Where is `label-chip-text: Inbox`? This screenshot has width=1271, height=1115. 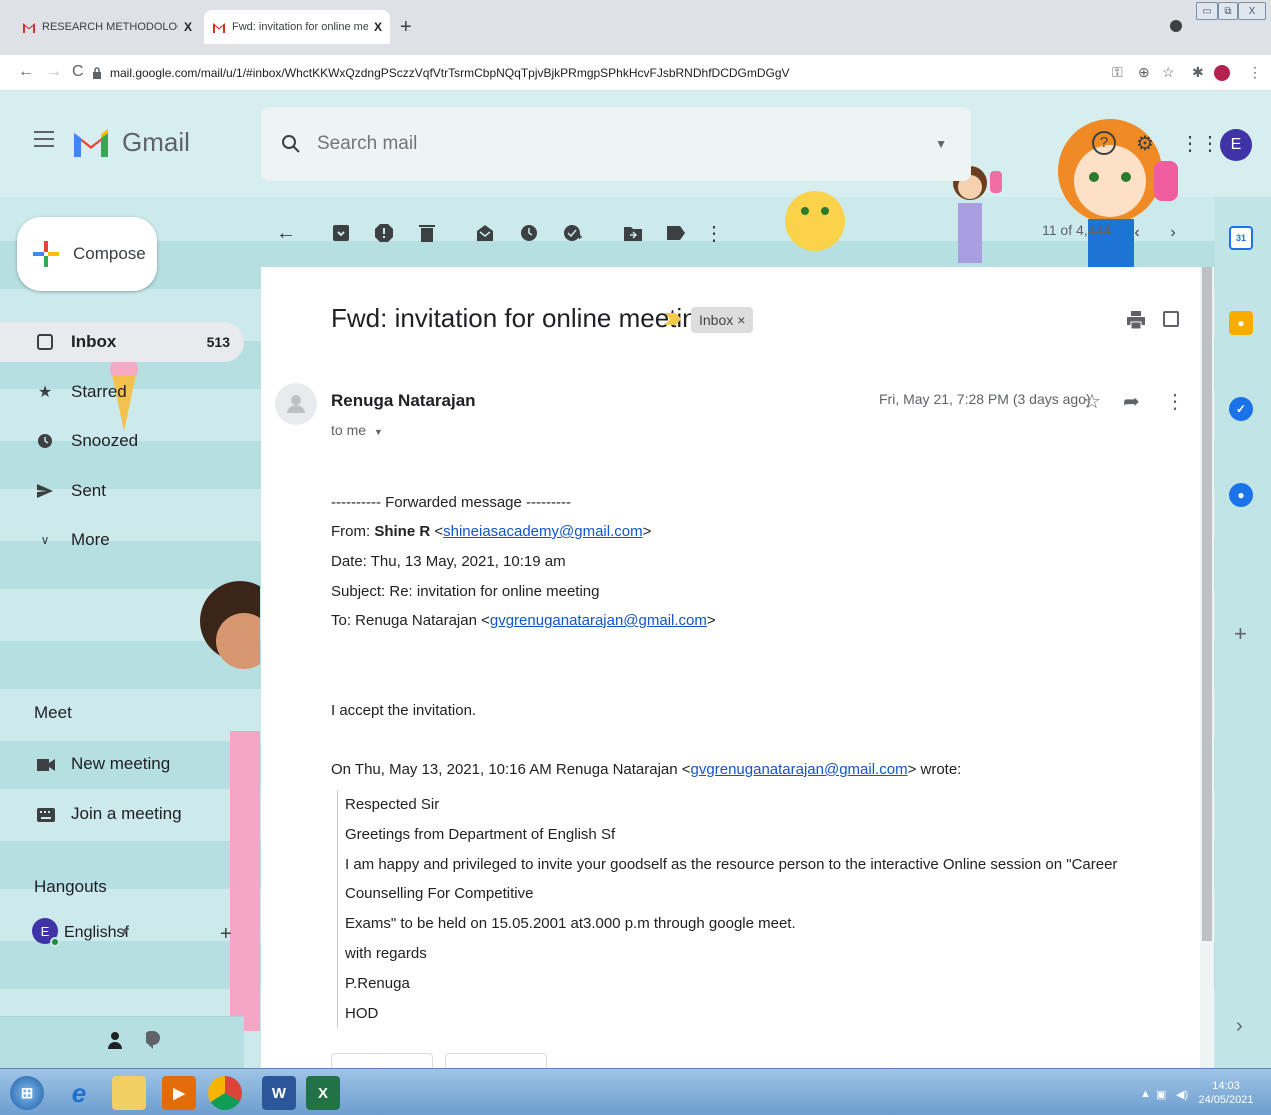 label-chip-text: Inbox is located at coordinates (716, 320).